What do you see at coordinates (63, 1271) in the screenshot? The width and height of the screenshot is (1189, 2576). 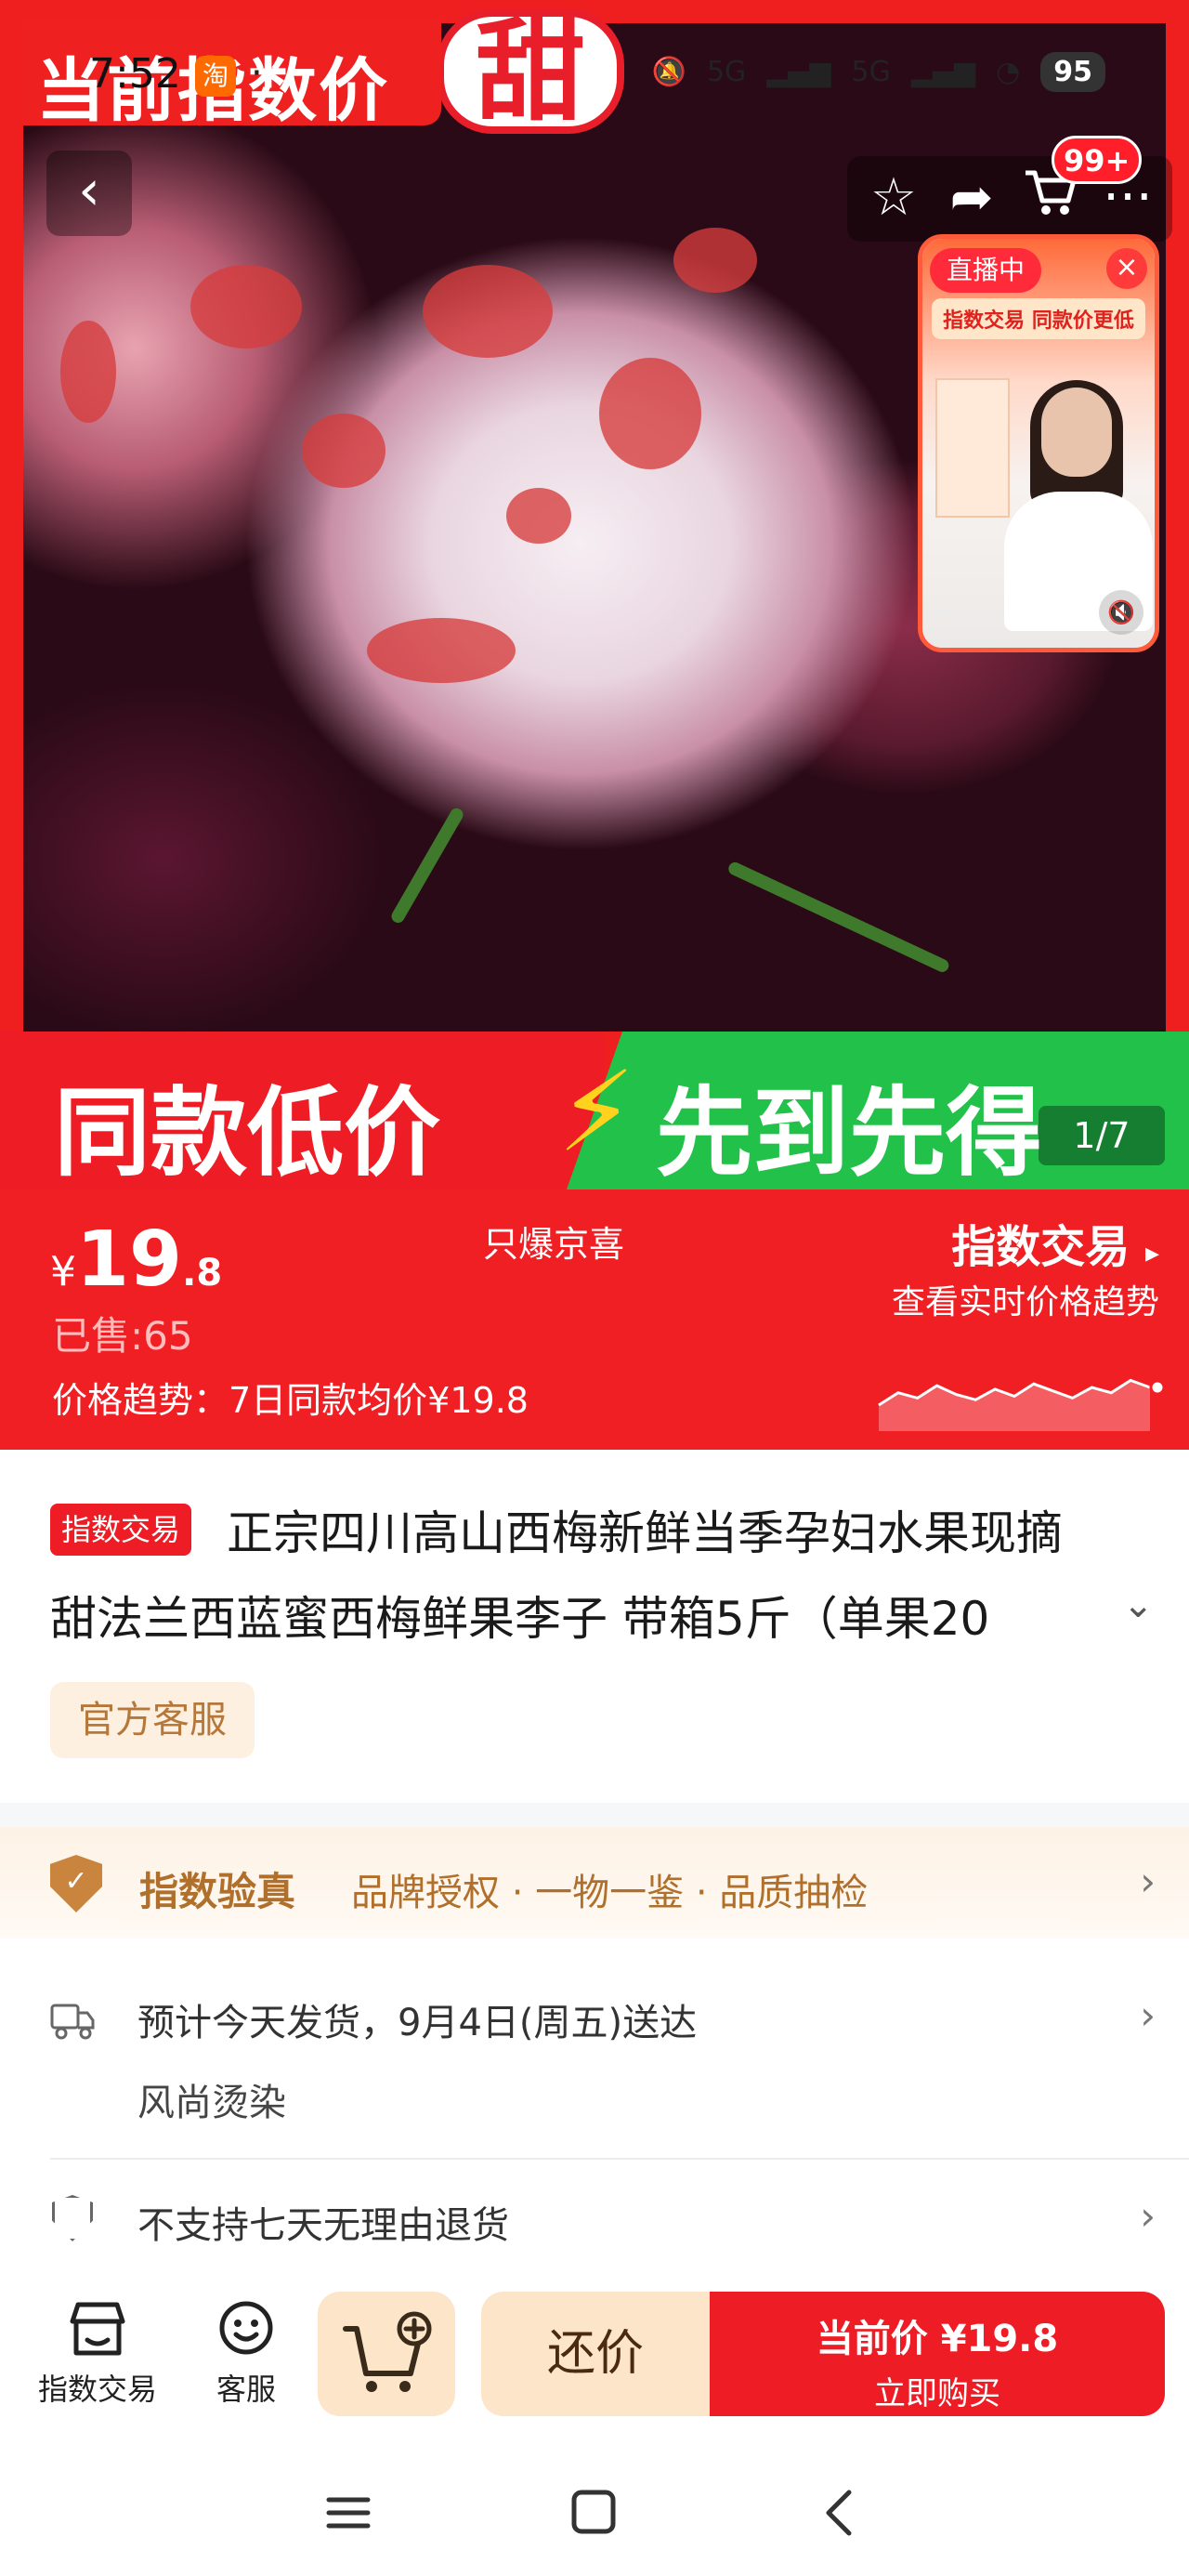 I see `price-currency: ¥` at bounding box center [63, 1271].